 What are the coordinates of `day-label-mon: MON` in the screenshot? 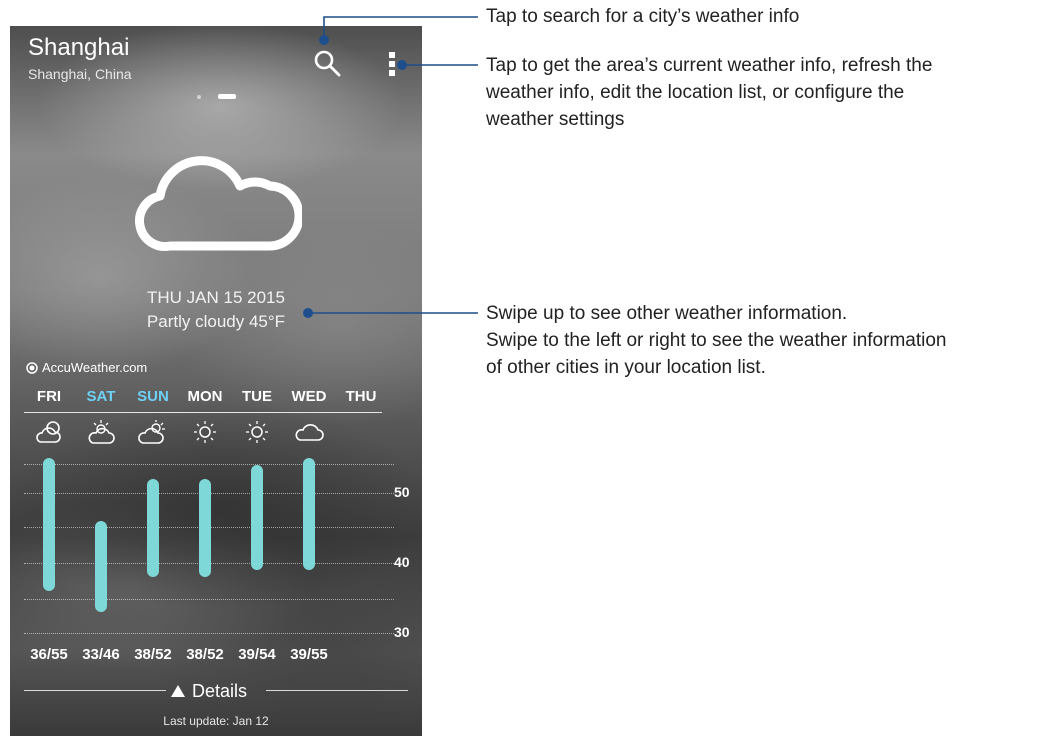 It's located at (205, 396).